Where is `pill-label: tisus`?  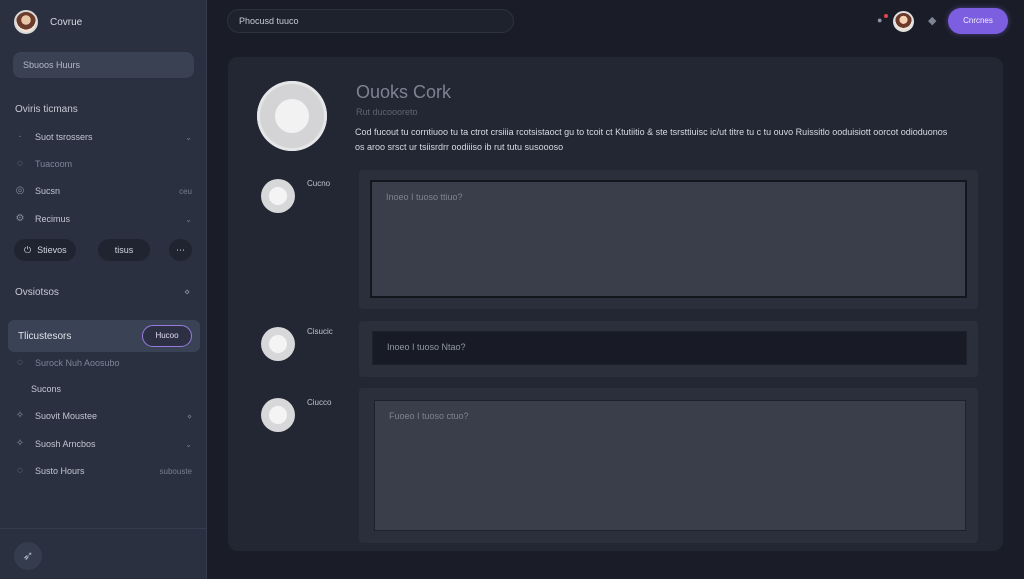 pill-label: tisus is located at coordinates (124, 250).